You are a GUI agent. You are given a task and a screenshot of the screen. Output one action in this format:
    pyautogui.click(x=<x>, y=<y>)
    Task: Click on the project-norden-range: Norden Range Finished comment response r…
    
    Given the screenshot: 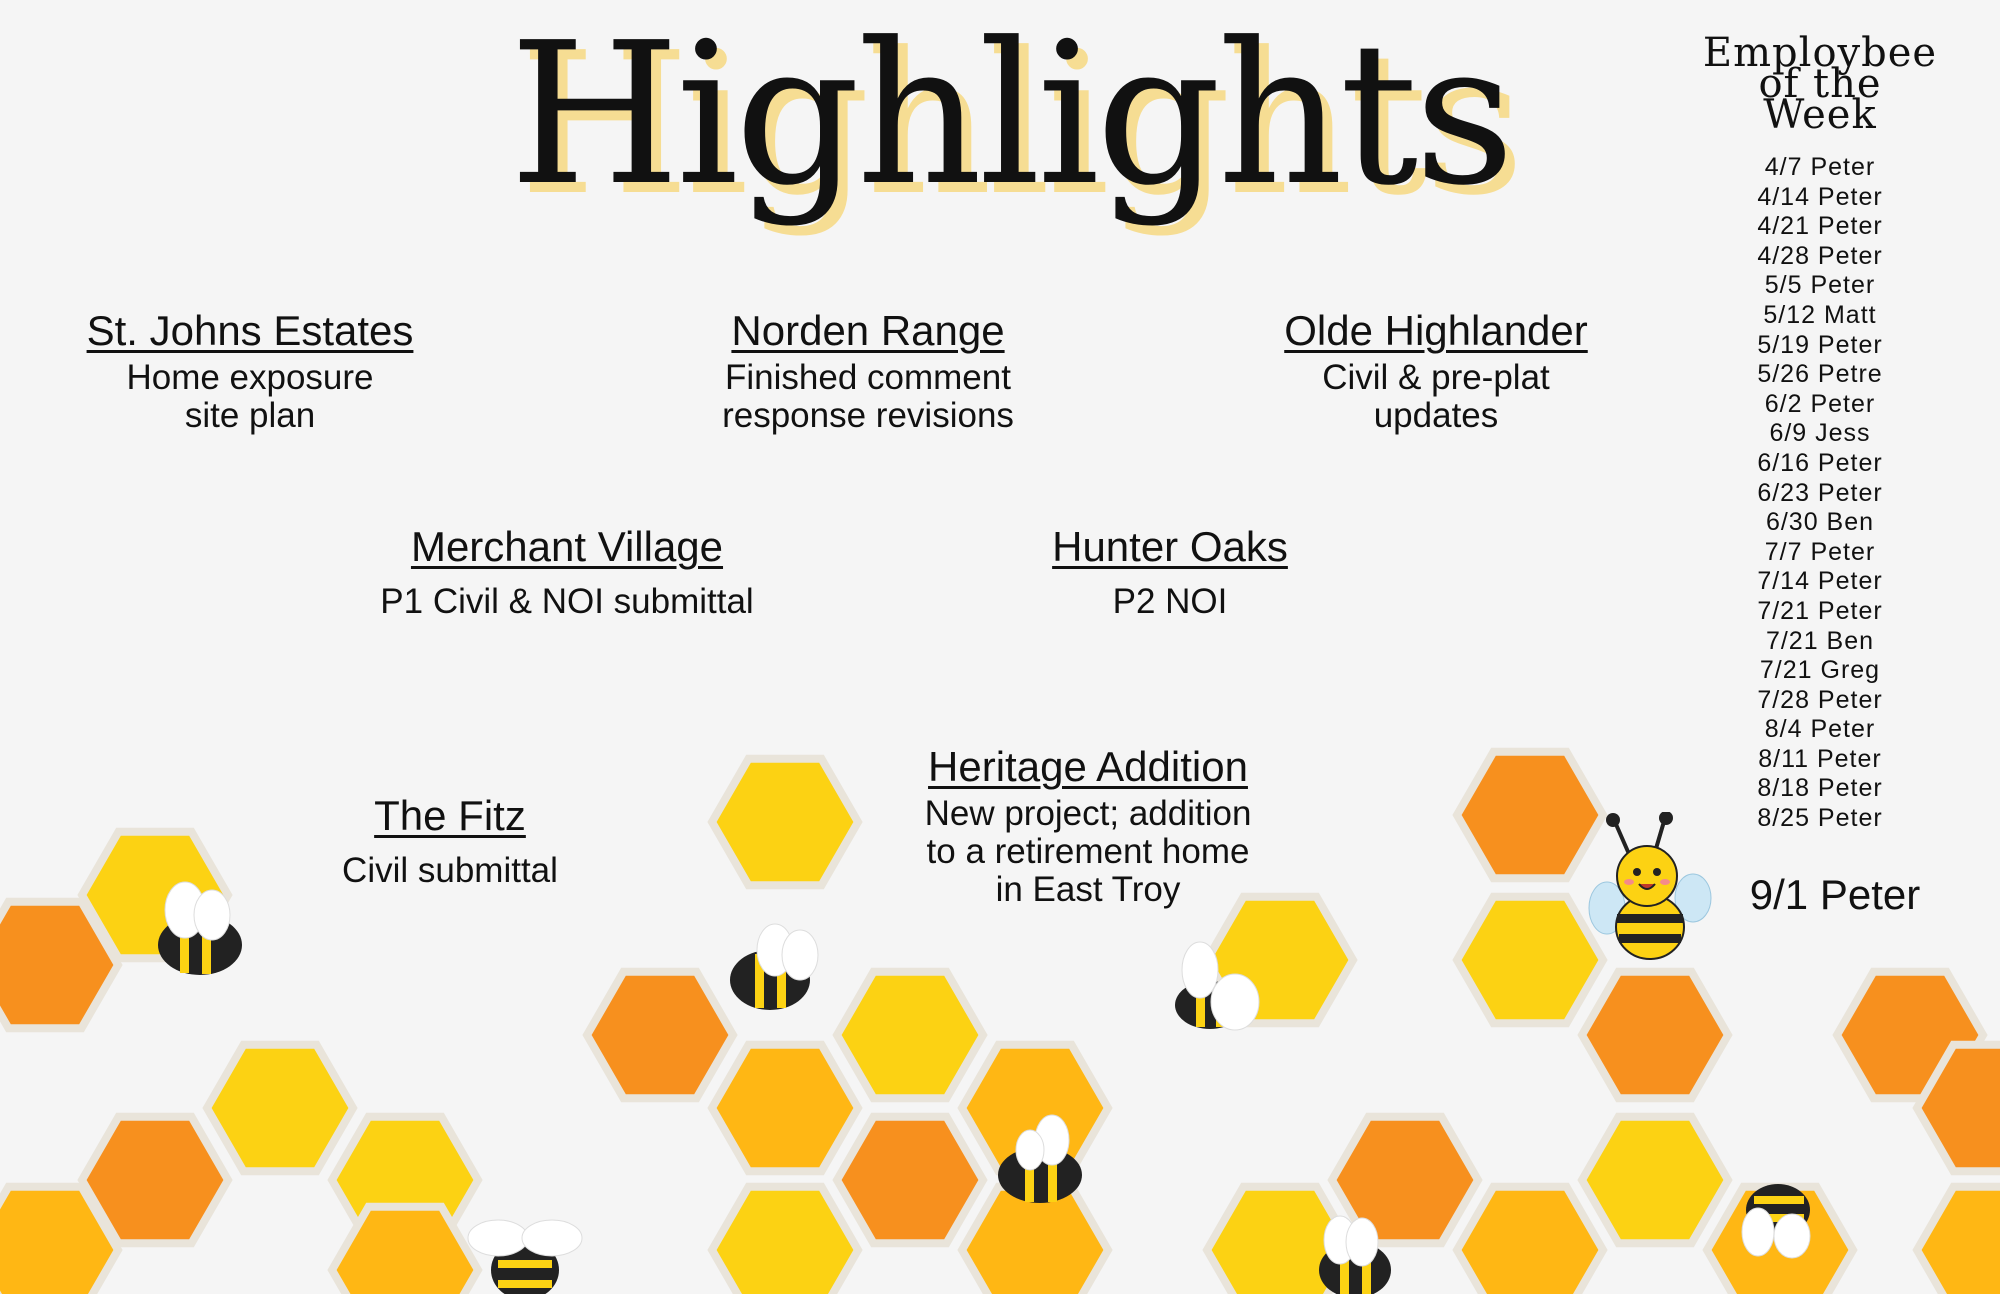 What is the action you would take?
    pyautogui.click(x=868, y=370)
    